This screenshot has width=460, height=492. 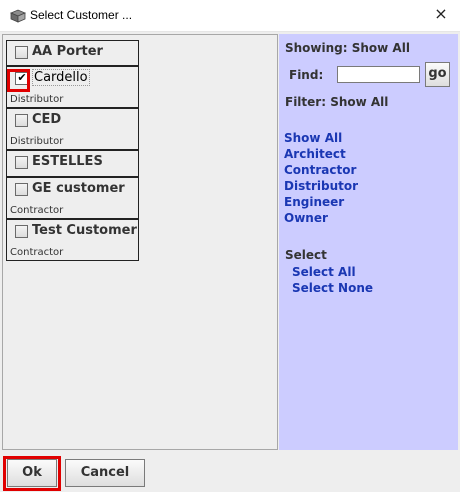 What do you see at coordinates (72, 198) in the screenshot?
I see `customer-item-ge-customer: GE customer Contractor` at bounding box center [72, 198].